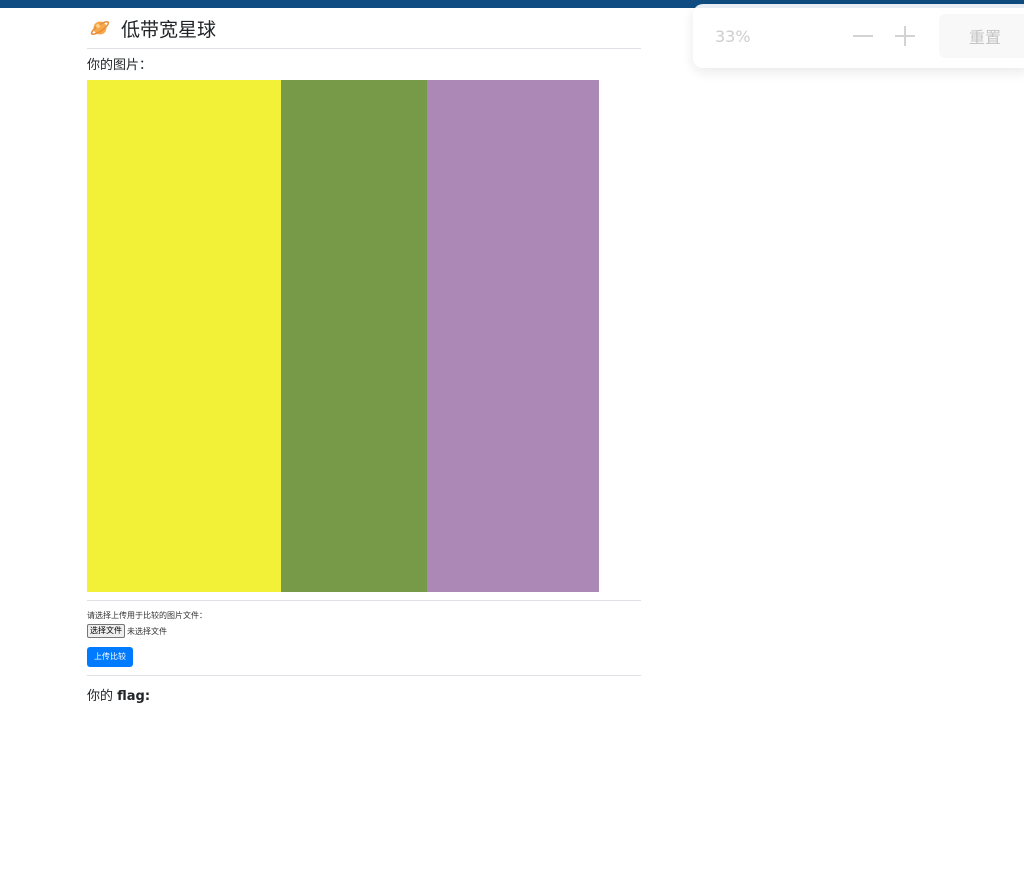  Describe the element at coordinates (364, 28) in the screenshot. I see `header: 低带宽星球` at that location.